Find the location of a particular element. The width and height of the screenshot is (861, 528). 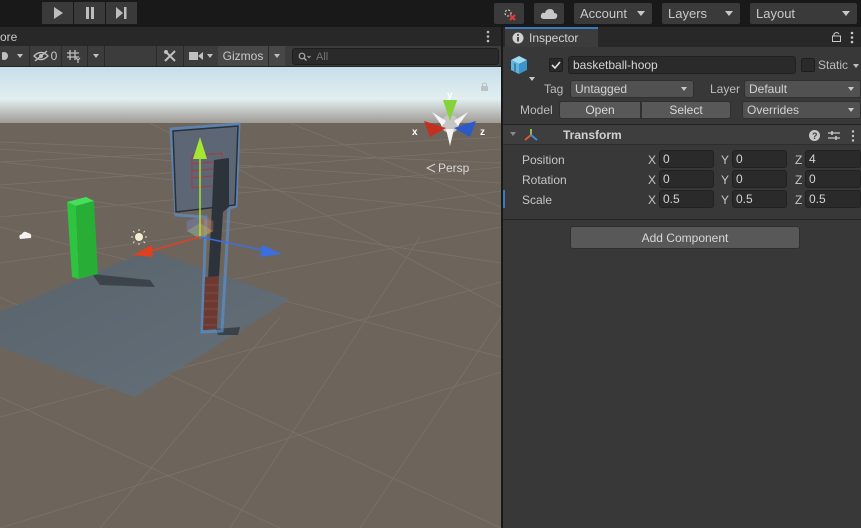

shading-dropdown is located at coordinates (20, 56).